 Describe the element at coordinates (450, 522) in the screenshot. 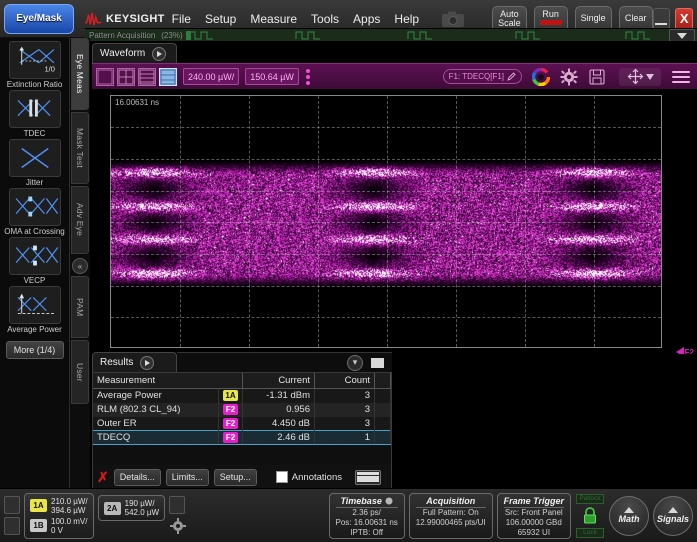

I see `acquisition-points-per-ui: 12.99000465 pts/UI` at that location.